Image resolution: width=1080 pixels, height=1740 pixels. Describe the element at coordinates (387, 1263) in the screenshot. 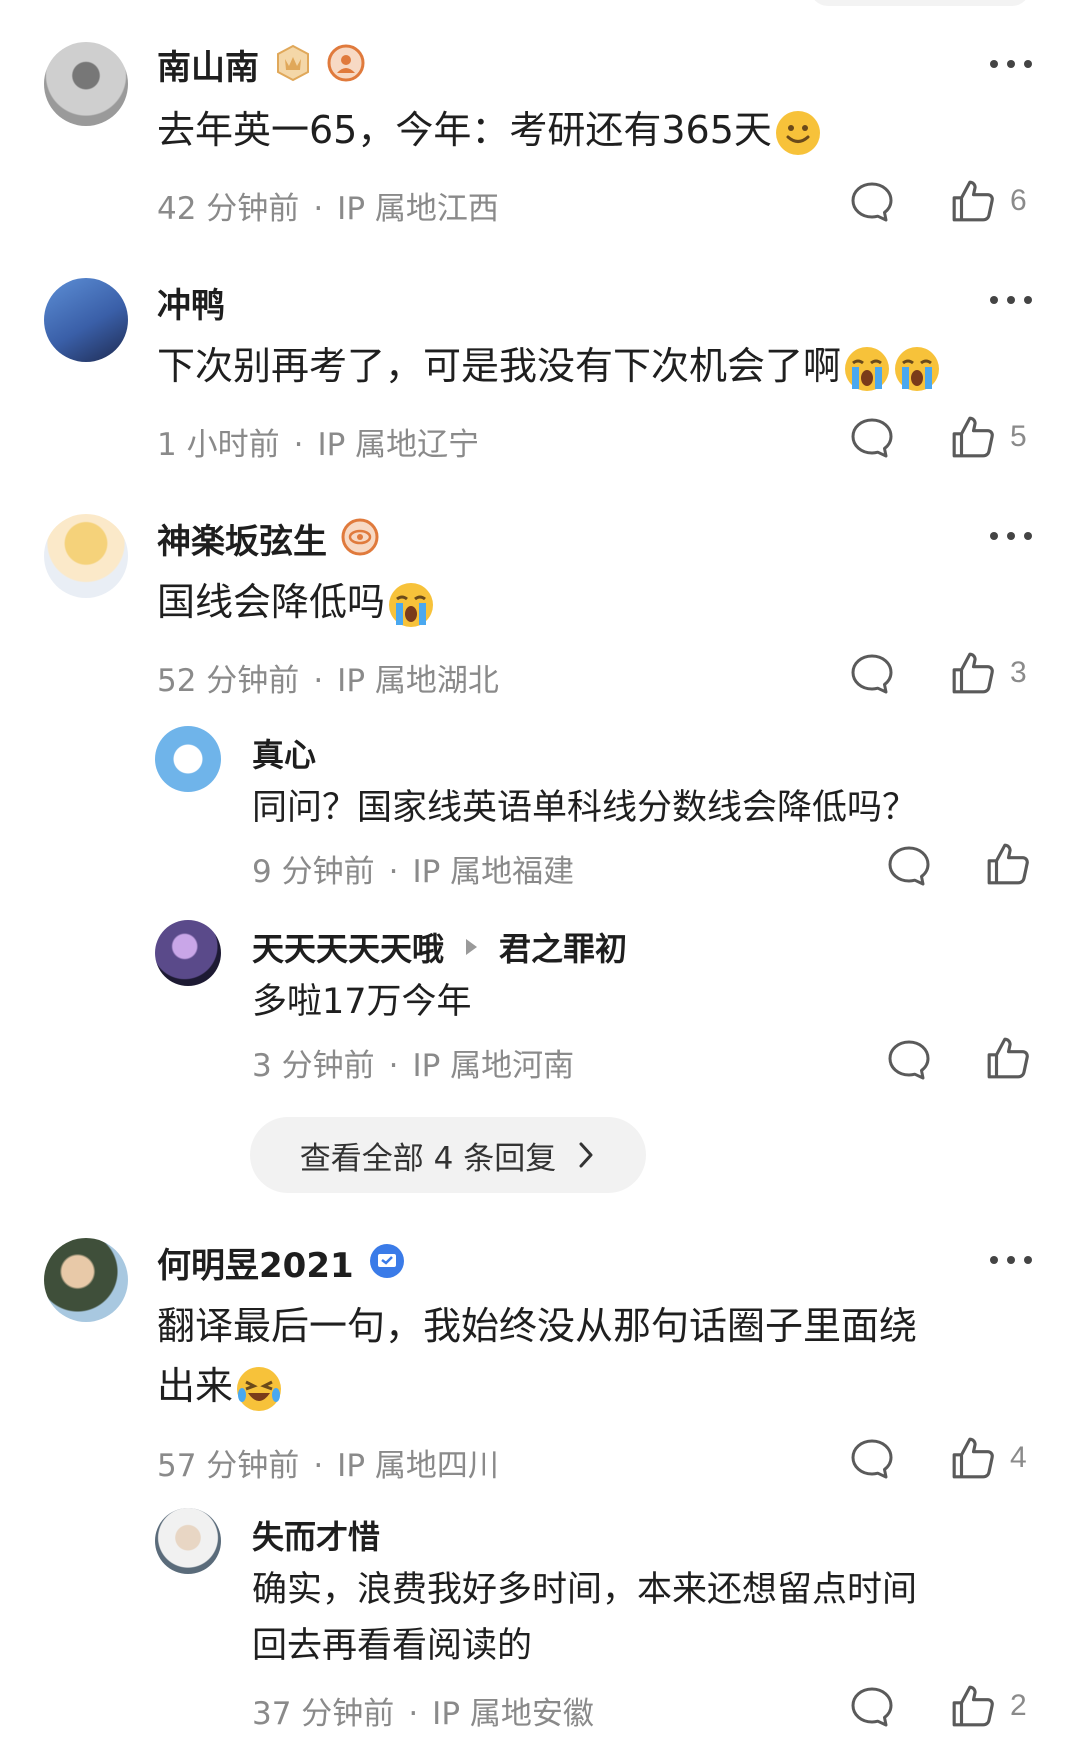

I see `verified-badge-icon` at that location.